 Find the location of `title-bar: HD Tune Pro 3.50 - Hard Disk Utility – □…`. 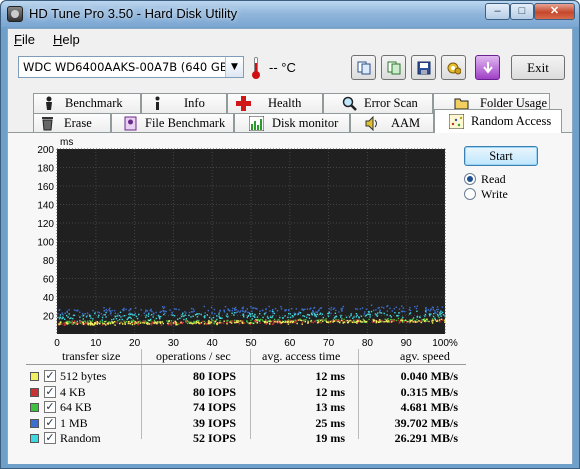

title-bar: HD Tune Pro 3.50 - Hard Disk Utility – □… is located at coordinates (290, 14).